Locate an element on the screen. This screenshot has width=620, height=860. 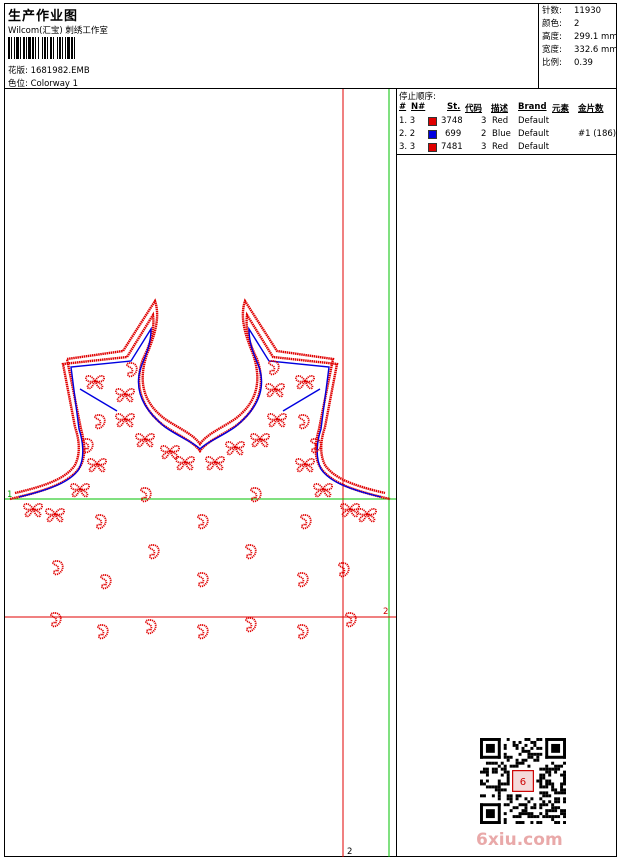
company-name: Wilcom(汇宝) 刺绣工作室 is located at coordinates (58, 31).